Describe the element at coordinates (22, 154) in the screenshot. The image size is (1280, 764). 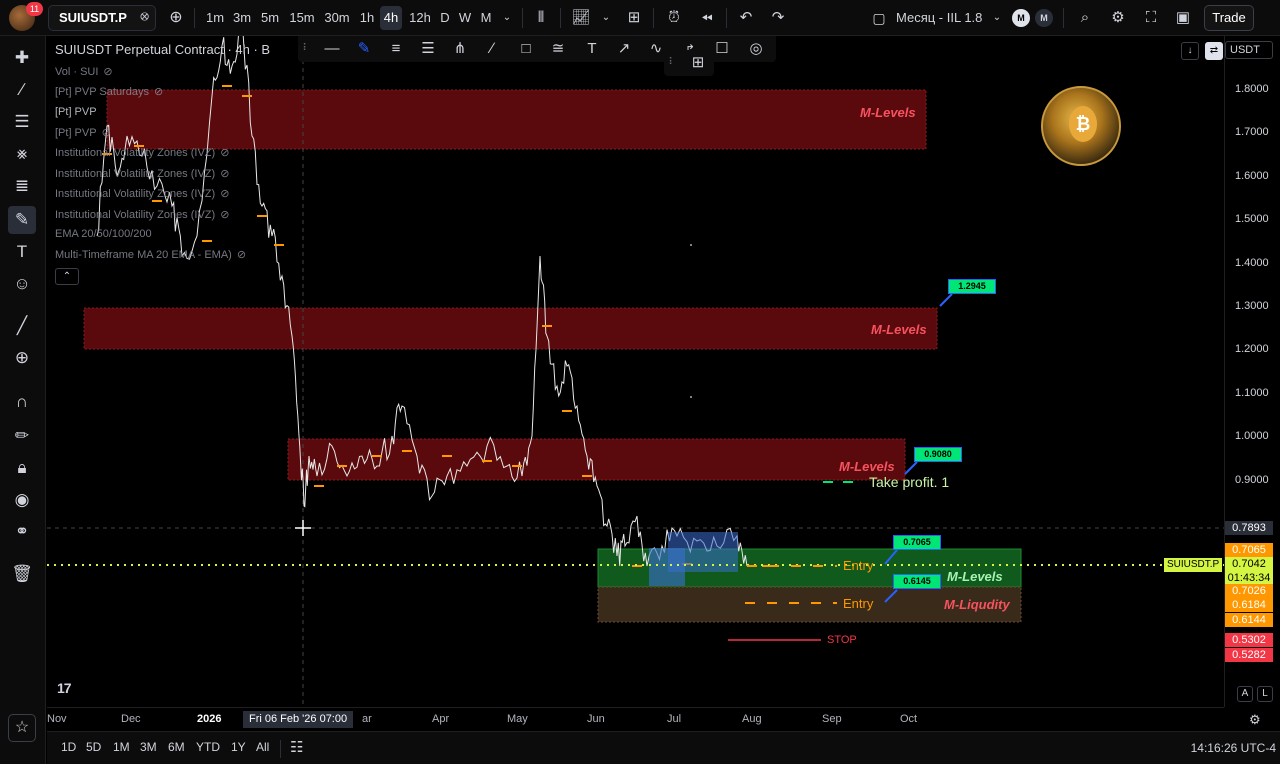
I see `pattern-icon: ⨳` at that location.